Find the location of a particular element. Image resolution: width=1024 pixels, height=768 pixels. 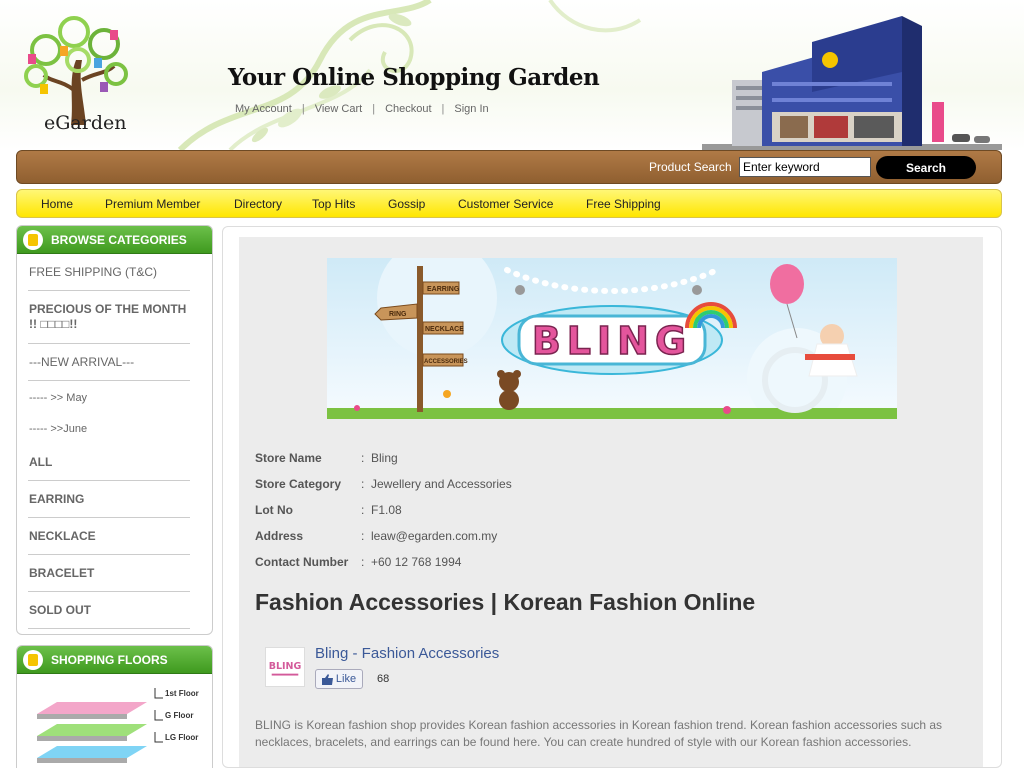

category-necklace: NECKLACE is located at coordinates (109, 536).